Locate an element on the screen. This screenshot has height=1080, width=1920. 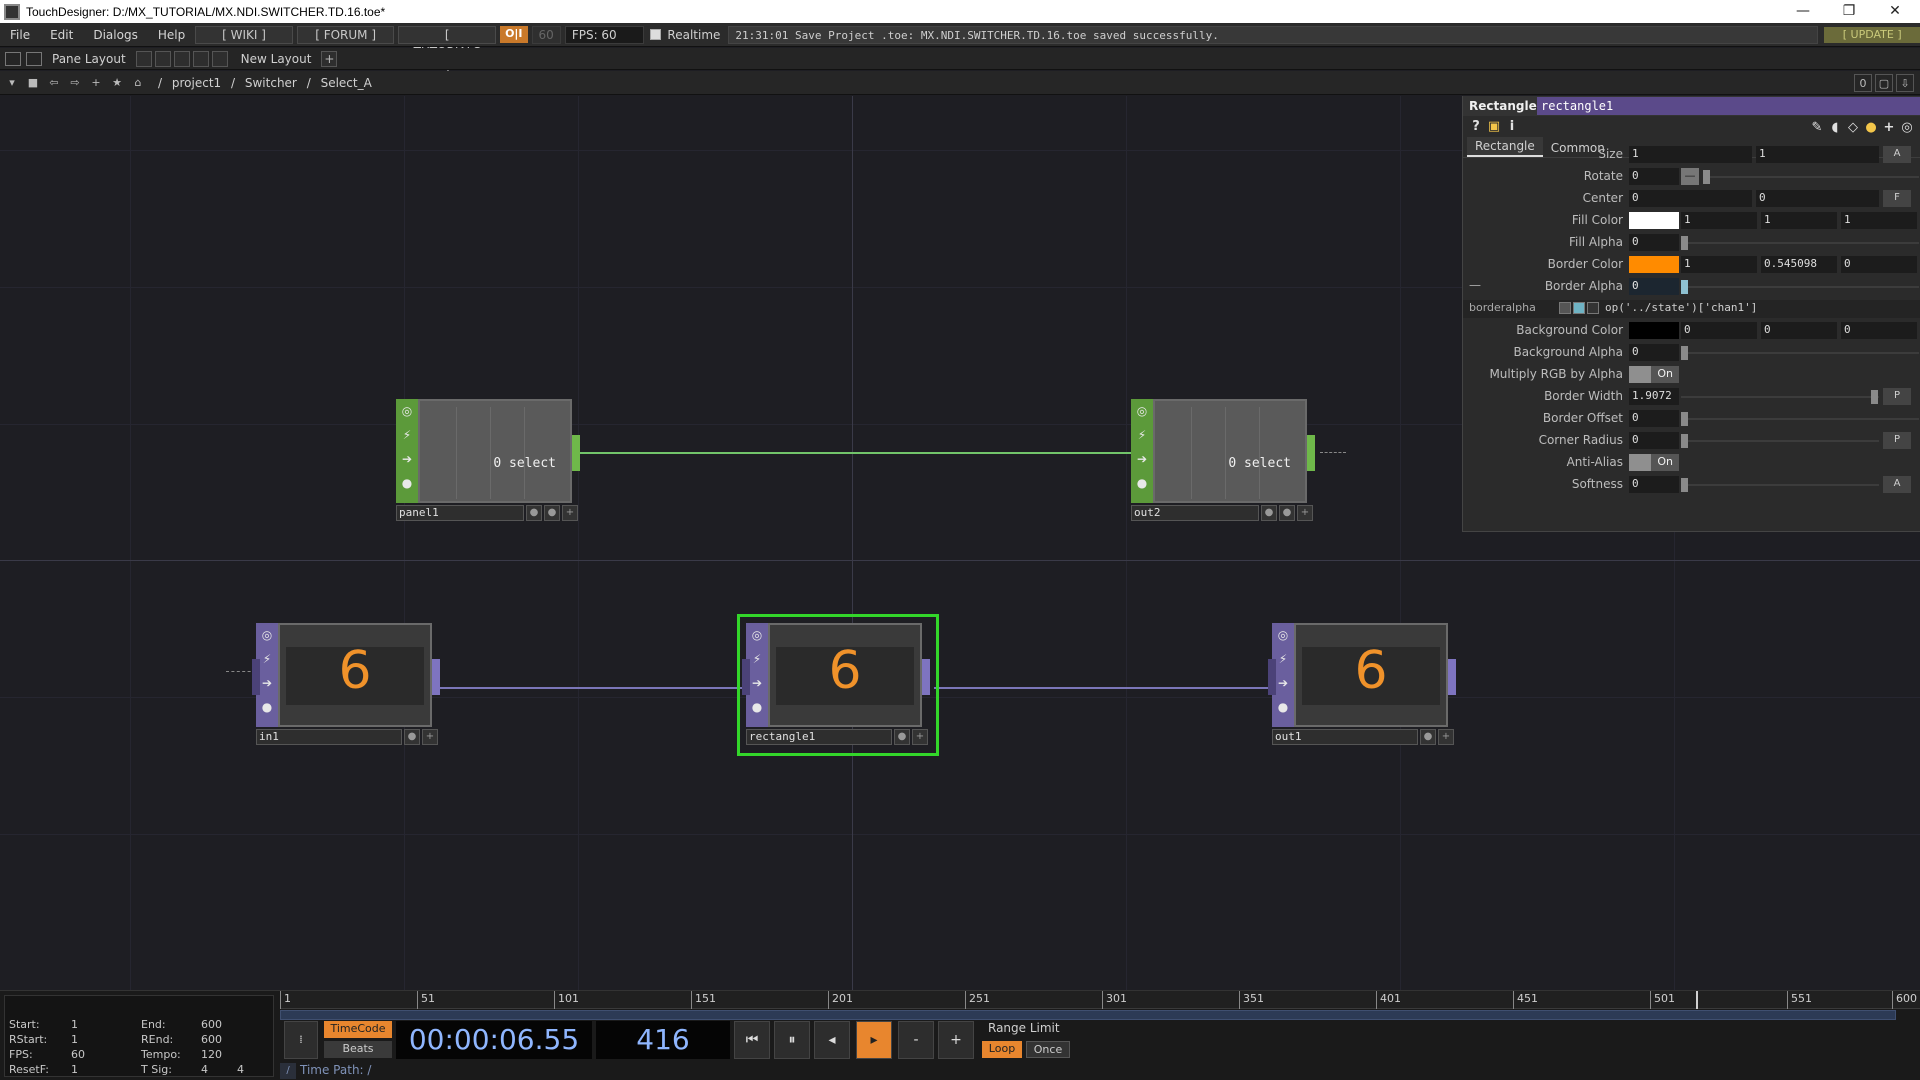
frame-display: 416 is located at coordinates (663, 1040).